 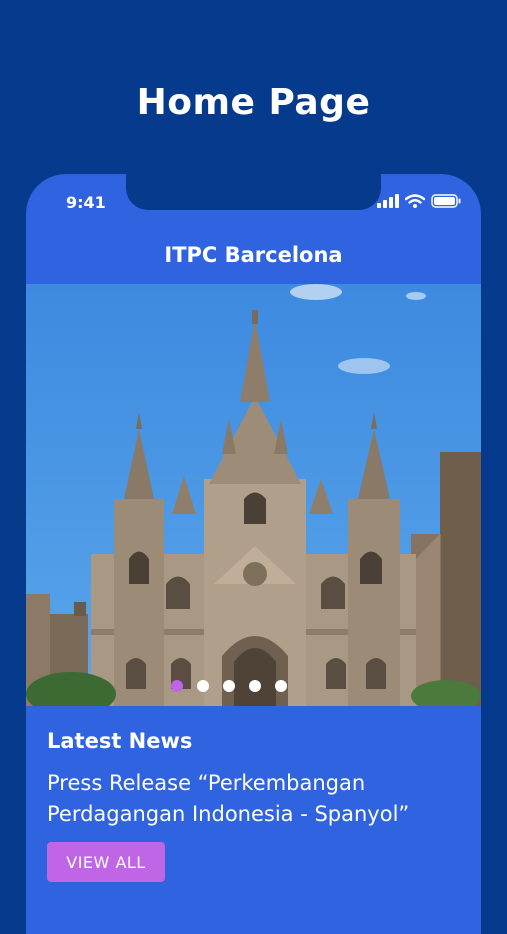 What do you see at coordinates (415, 201) in the screenshot?
I see `wifi-icon` at bounding box center [415, 201].